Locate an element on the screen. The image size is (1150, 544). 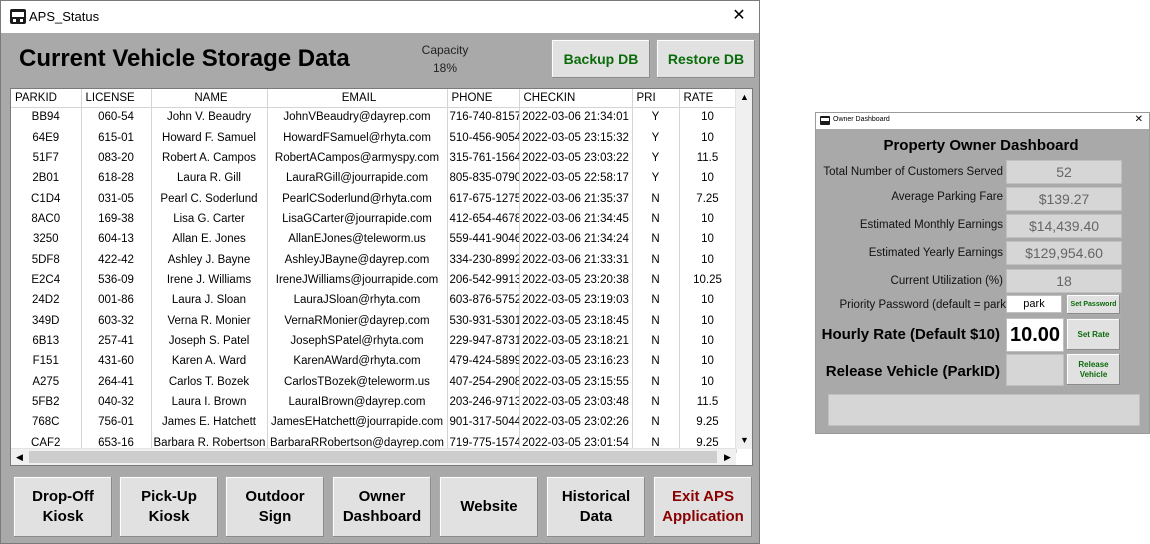
column-header-license: LICENSE is located at coordinates (116, 98).